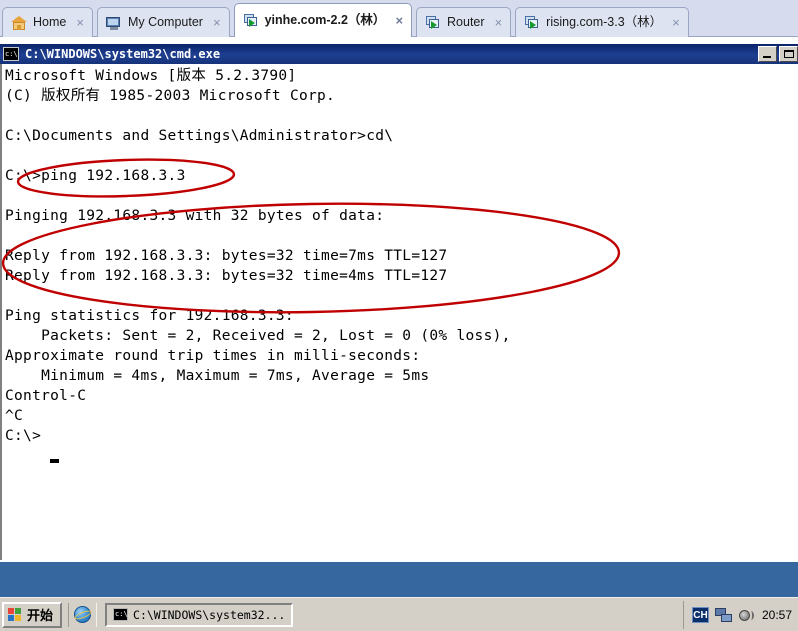 The image size is (798, 631). Describe the element at coordinates (399, 614) in the screenshot. I see `taskbar: 开始 C:\WINDOWS\system32... CH 20:57` at that location.